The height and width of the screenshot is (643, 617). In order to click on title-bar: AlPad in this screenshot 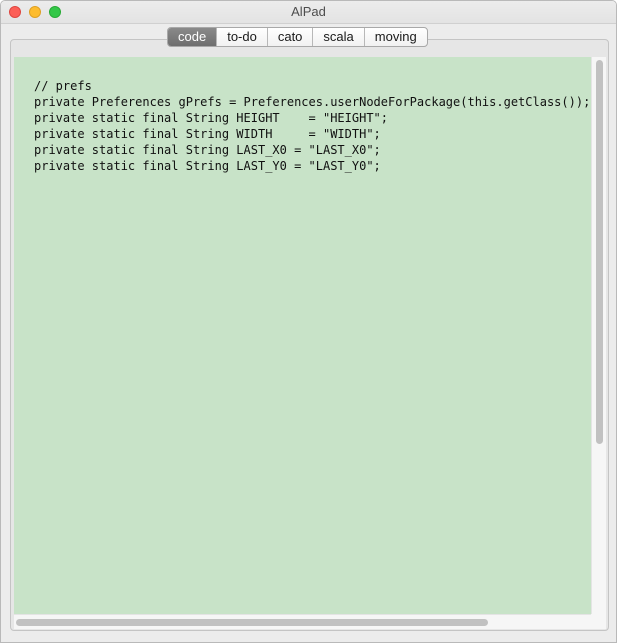, I will do `click(308, 12)`.